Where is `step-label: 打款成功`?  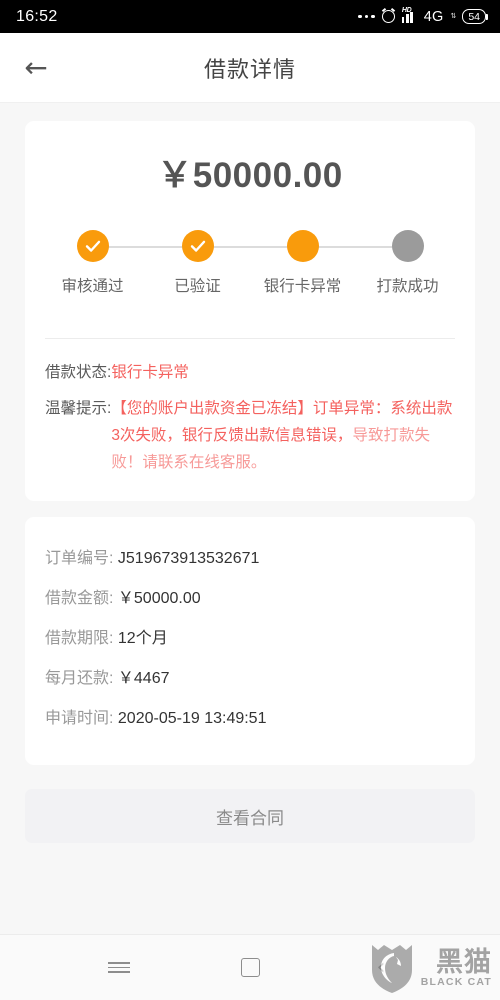
step-label: 打款成功 is located at coordinates (407, 286).